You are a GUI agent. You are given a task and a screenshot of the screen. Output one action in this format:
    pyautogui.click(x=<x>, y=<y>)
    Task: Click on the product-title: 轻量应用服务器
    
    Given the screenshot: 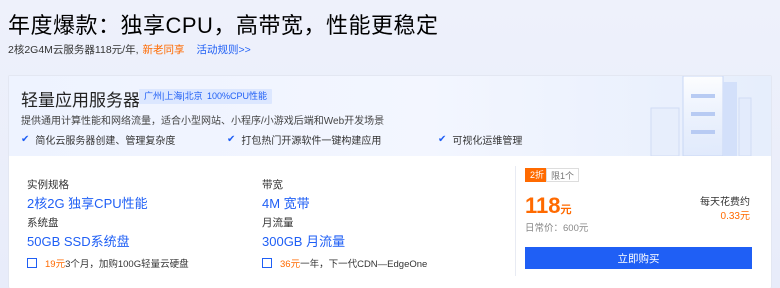 What is the action you would take?
    pyautogui.click(x=80, y=100)
    